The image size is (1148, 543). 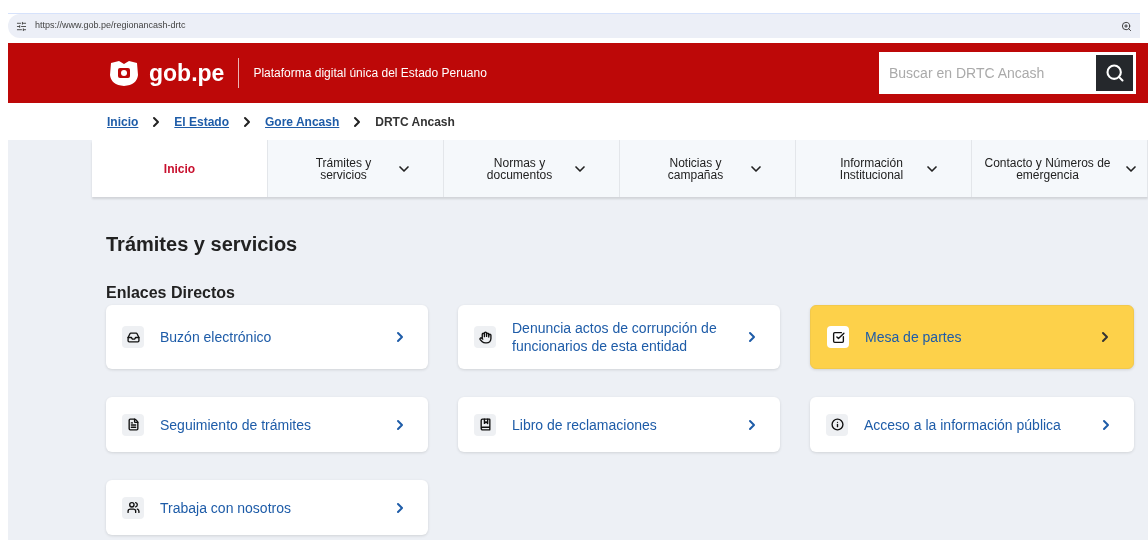 I want to click on hand-icon, so click(x=485, y=337).